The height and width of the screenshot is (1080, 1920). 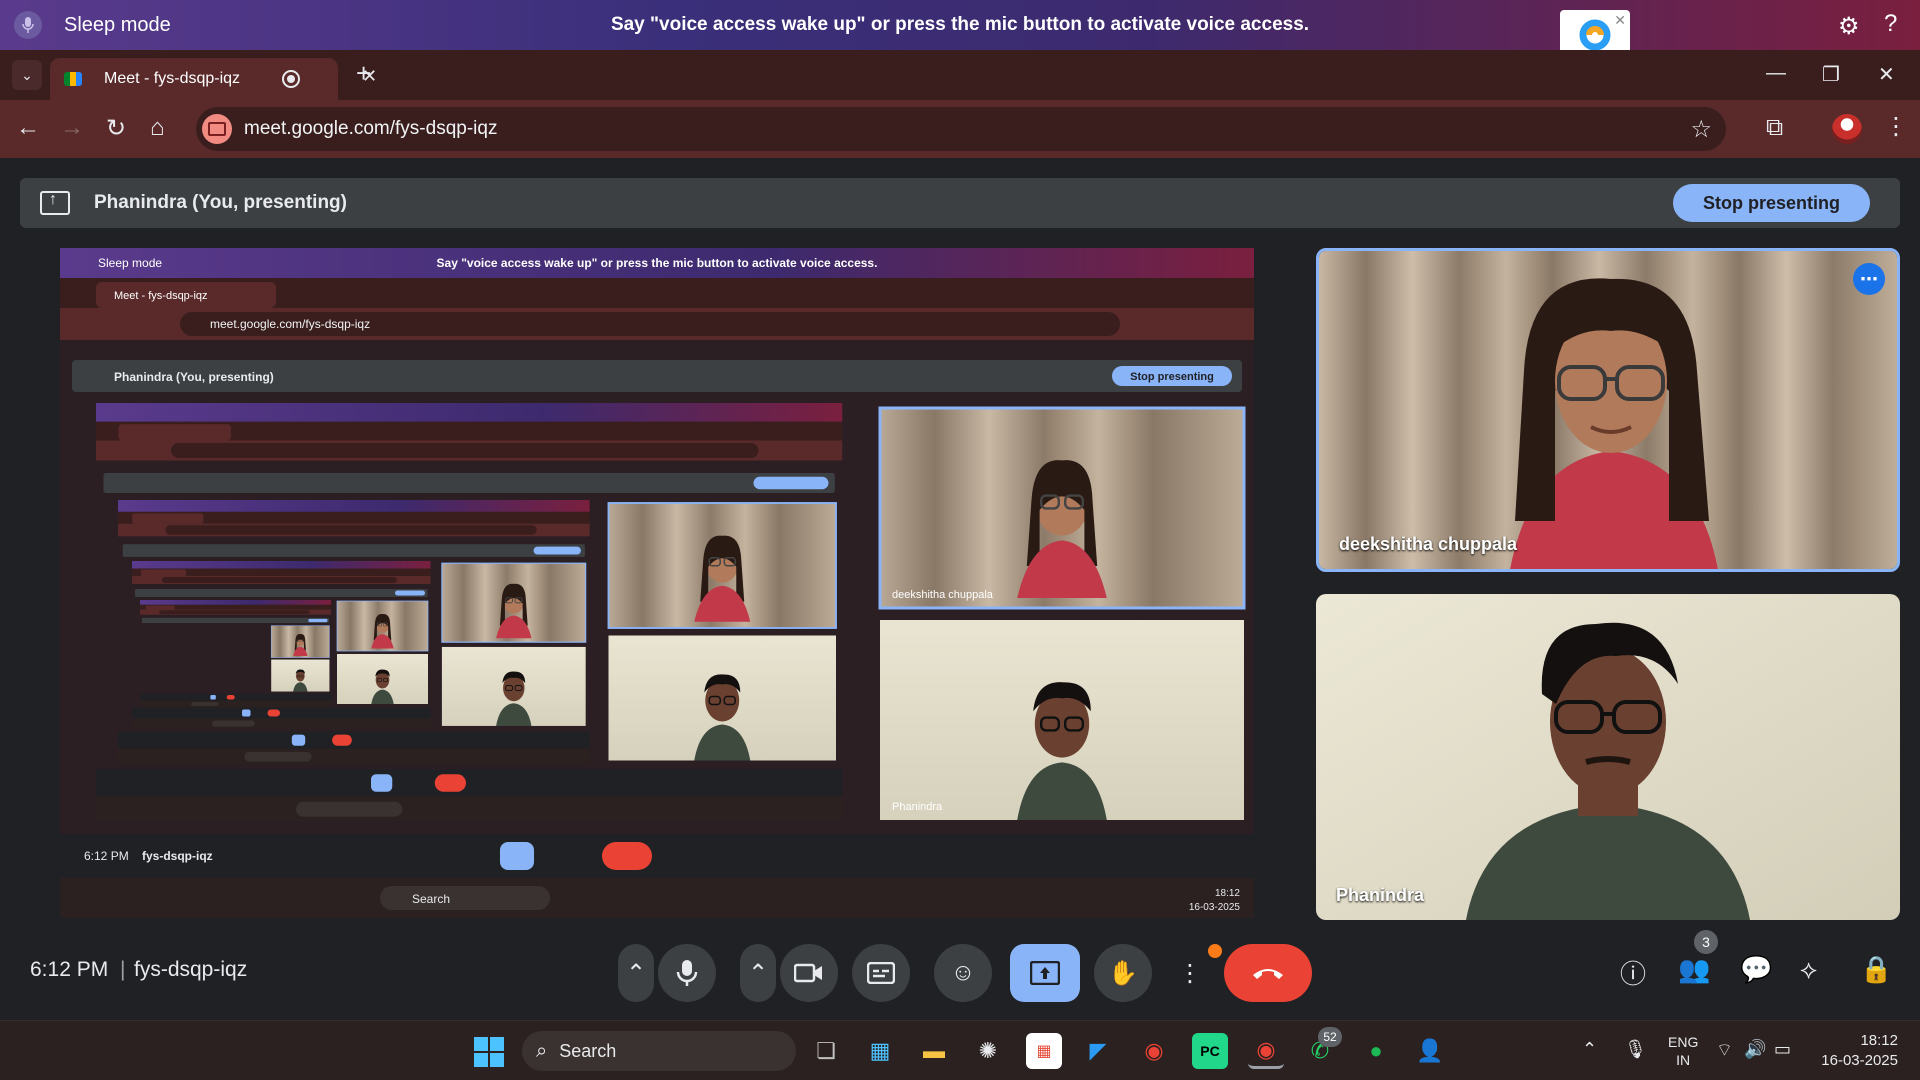 I want to click on clock-date: 16-03-2025, so click(x=1859, y=1060).